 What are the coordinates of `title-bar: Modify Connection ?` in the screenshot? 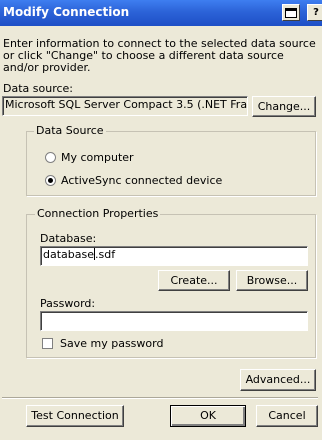 It's located at (161, 13).